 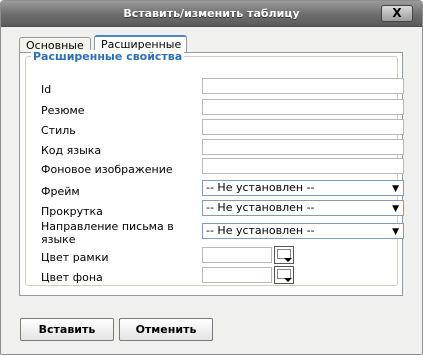 I want to click on summary-label: Резюме, so click(x=63, y=110).